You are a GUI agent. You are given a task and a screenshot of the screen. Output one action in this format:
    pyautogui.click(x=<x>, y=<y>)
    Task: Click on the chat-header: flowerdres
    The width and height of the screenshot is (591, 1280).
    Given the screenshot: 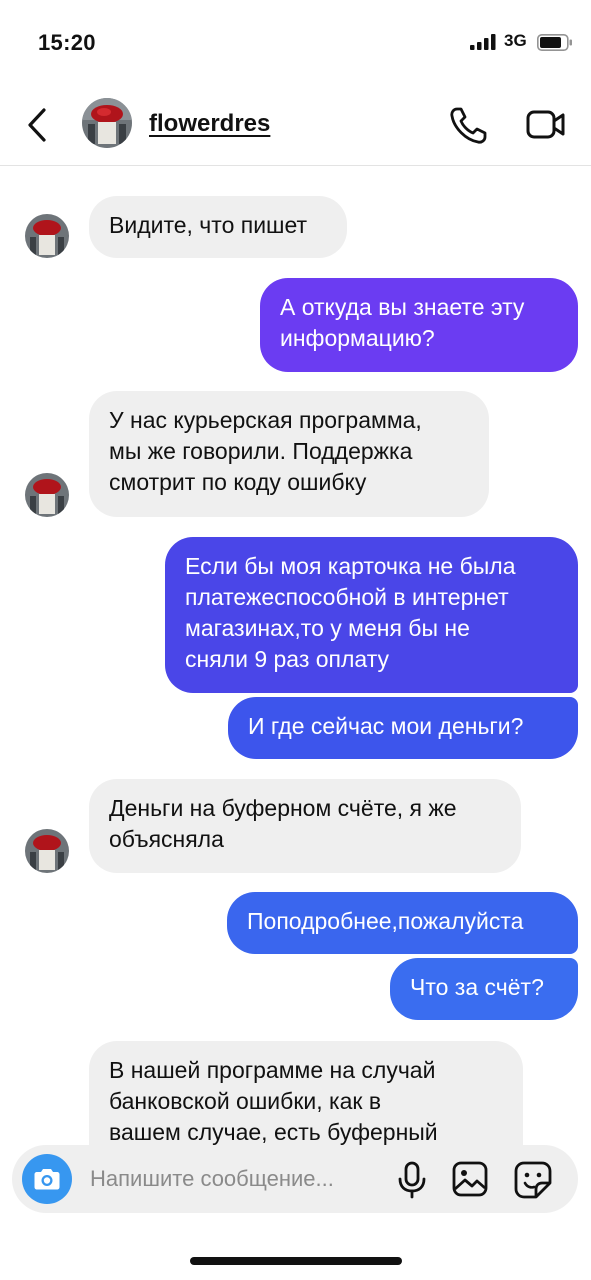 What is the action you would take?
    pyautogui.click(x=295, y=127)
    